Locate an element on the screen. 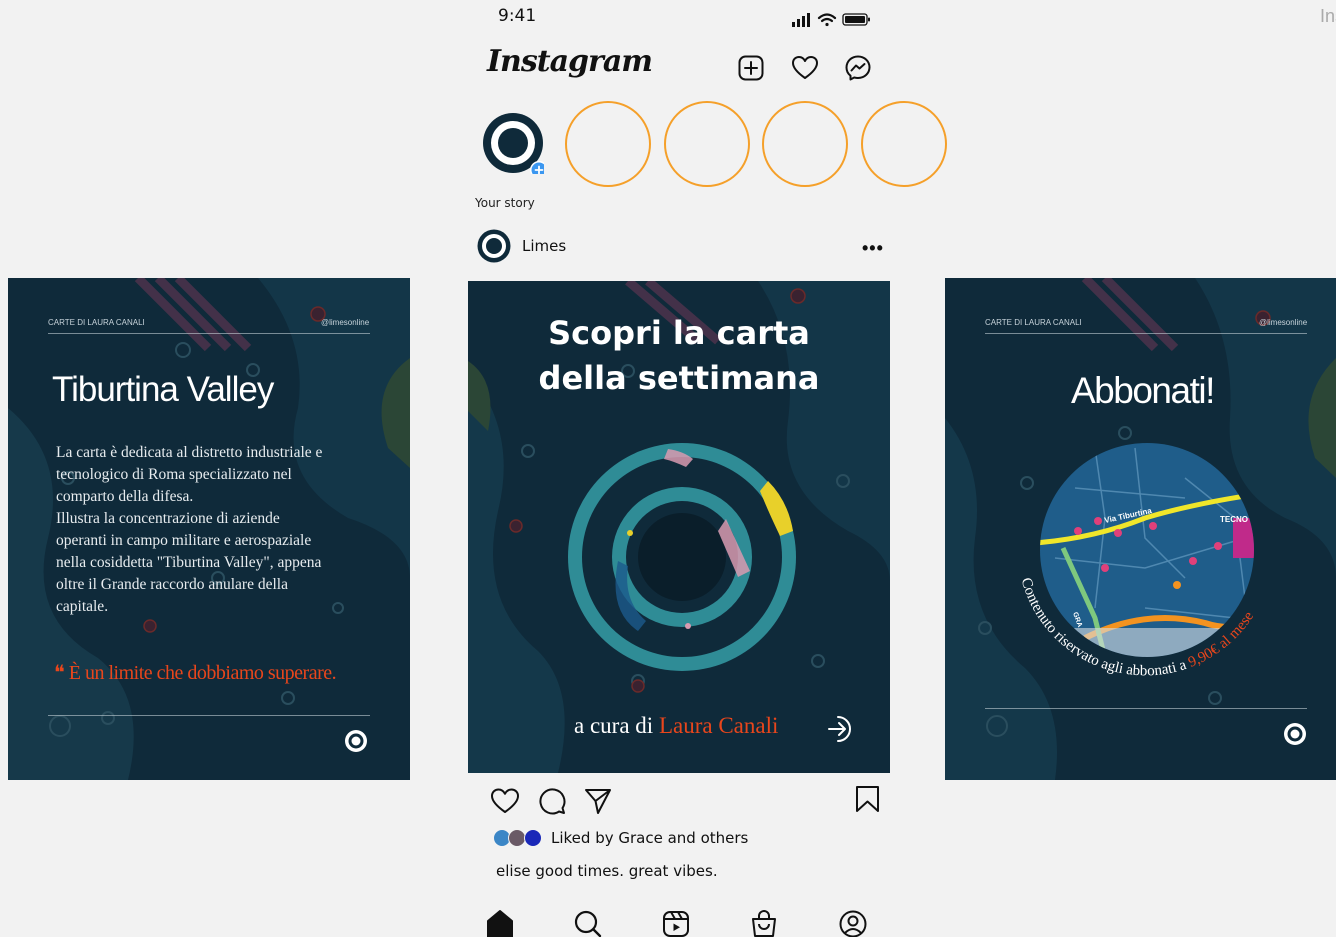 This screenshot has height=937, width=1336. bookmark-icon is located at coordinates (868, 799).